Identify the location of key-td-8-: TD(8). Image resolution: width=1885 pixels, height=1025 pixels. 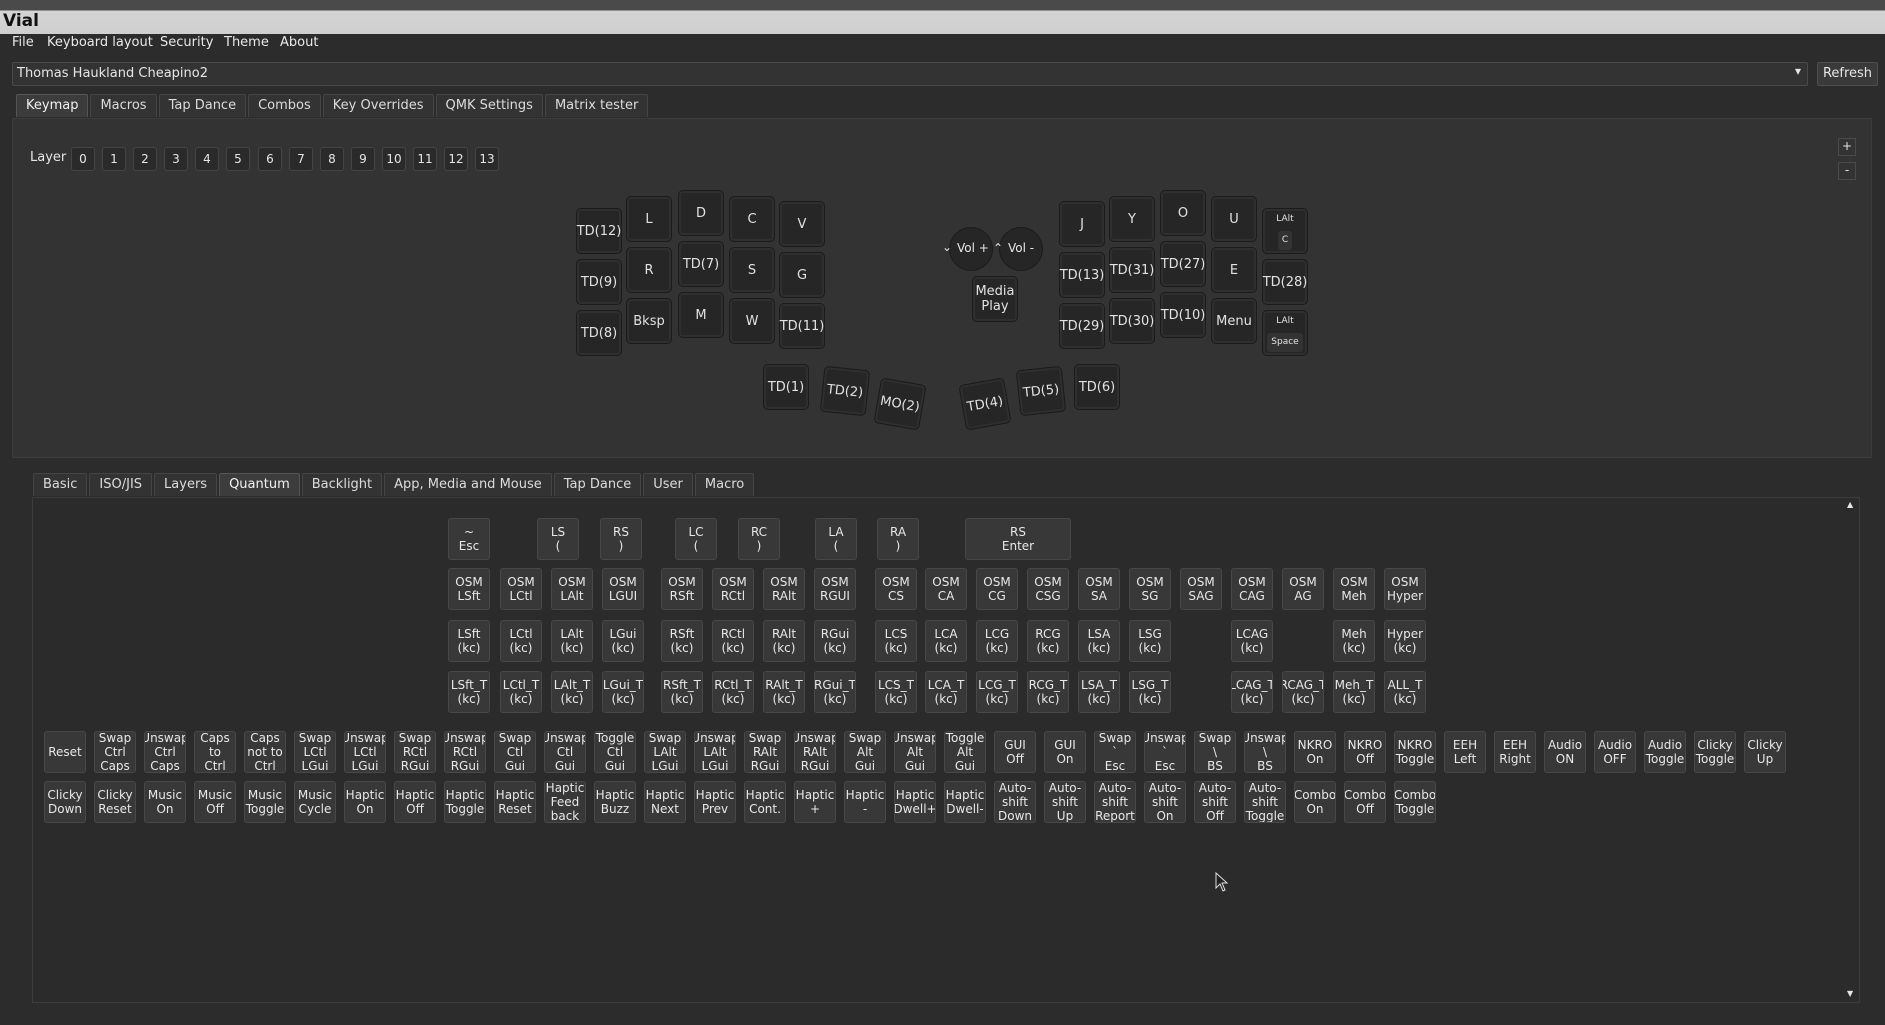
(599, 333).